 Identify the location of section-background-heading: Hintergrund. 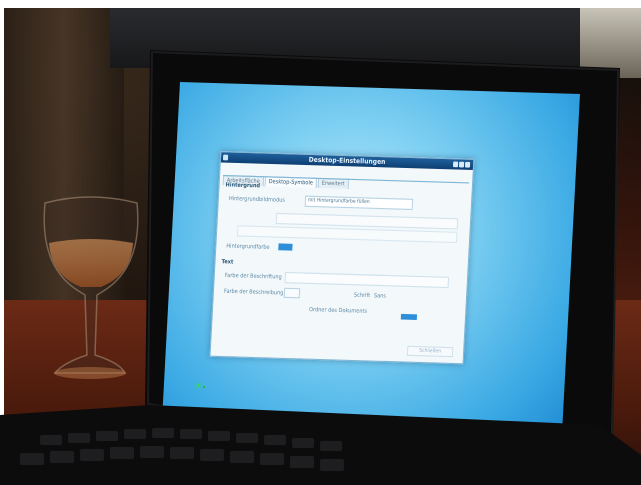
(243, 185).